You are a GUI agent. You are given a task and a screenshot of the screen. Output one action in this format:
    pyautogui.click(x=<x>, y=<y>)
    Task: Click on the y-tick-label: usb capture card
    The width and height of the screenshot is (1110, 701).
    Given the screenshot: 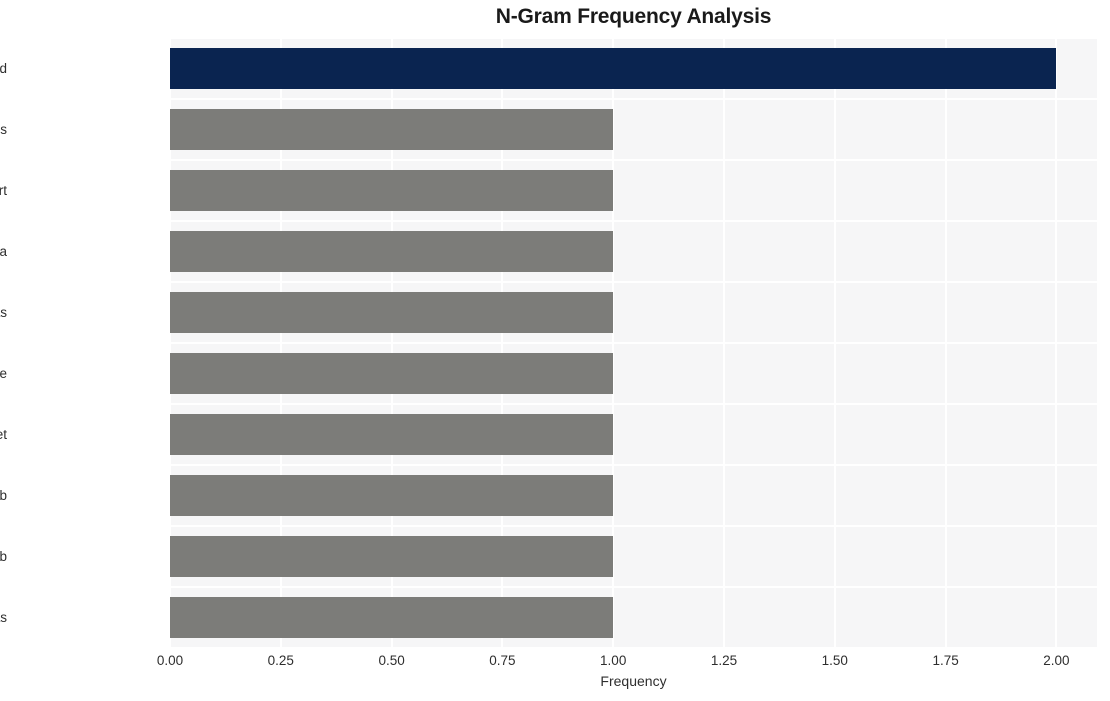 What is the action you would take?
    pyautogui.click(x=3, y=68)
    